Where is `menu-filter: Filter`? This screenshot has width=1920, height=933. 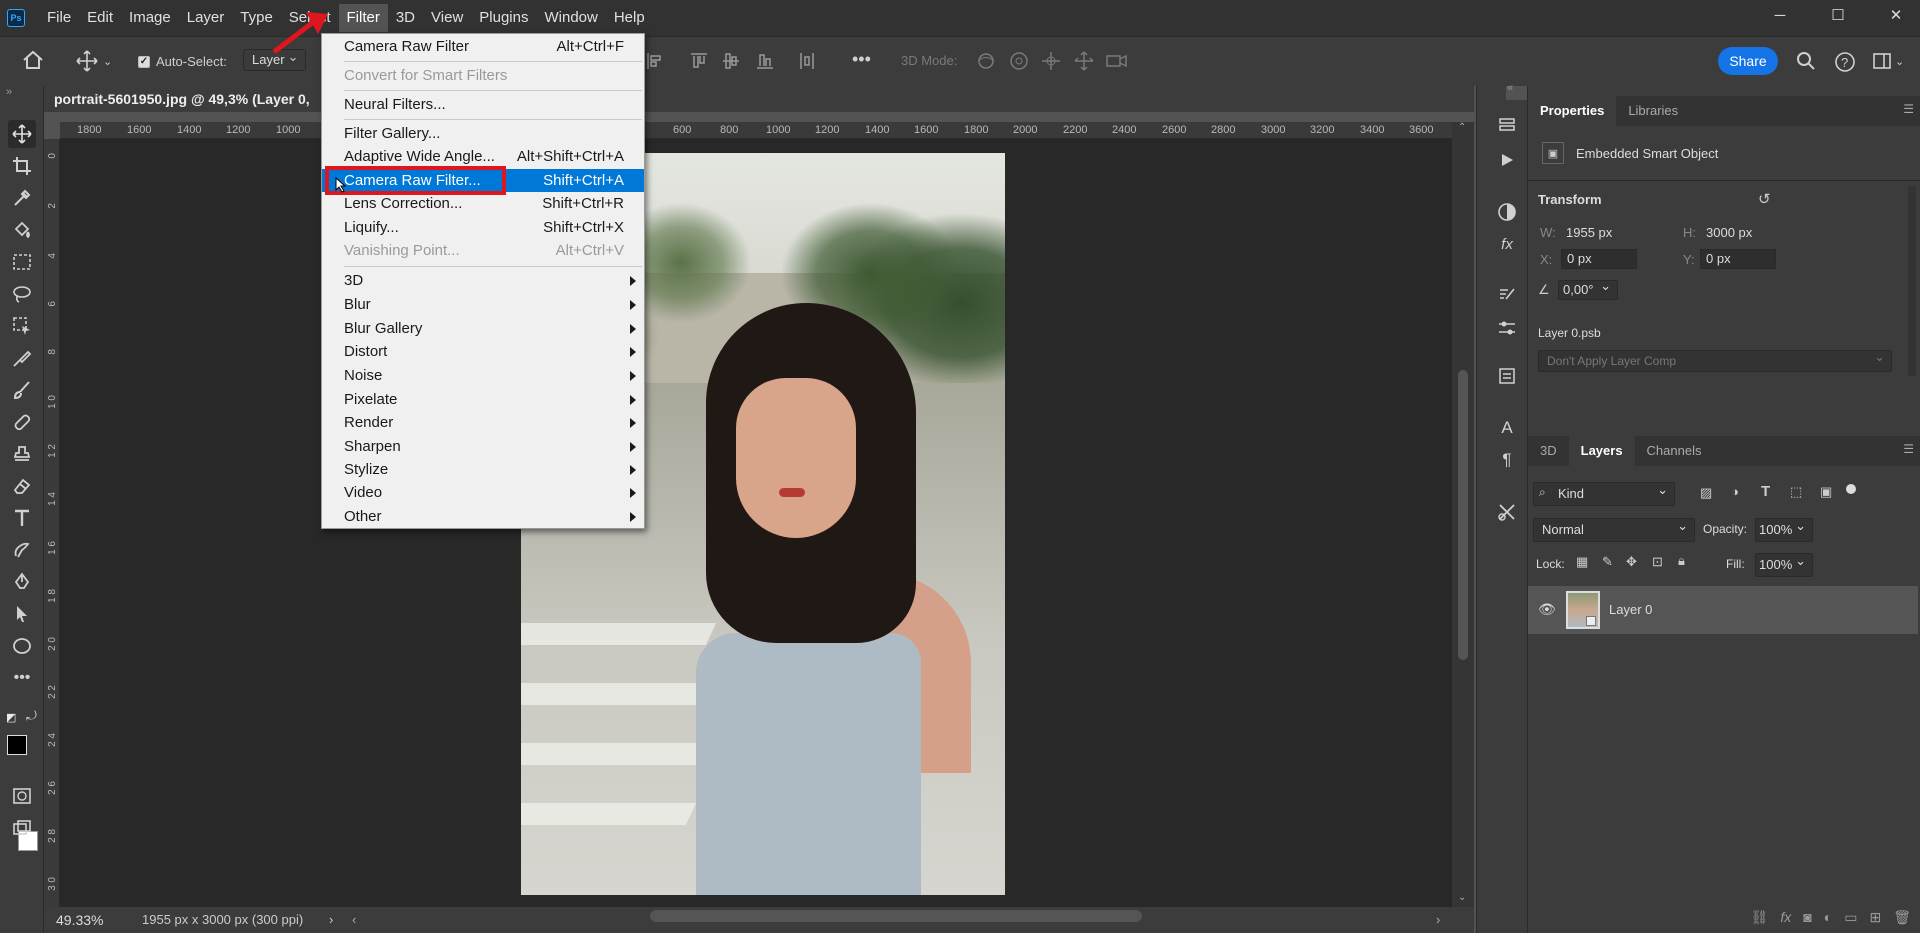 menu-filter: Filter is located at coordinates (363, 18).